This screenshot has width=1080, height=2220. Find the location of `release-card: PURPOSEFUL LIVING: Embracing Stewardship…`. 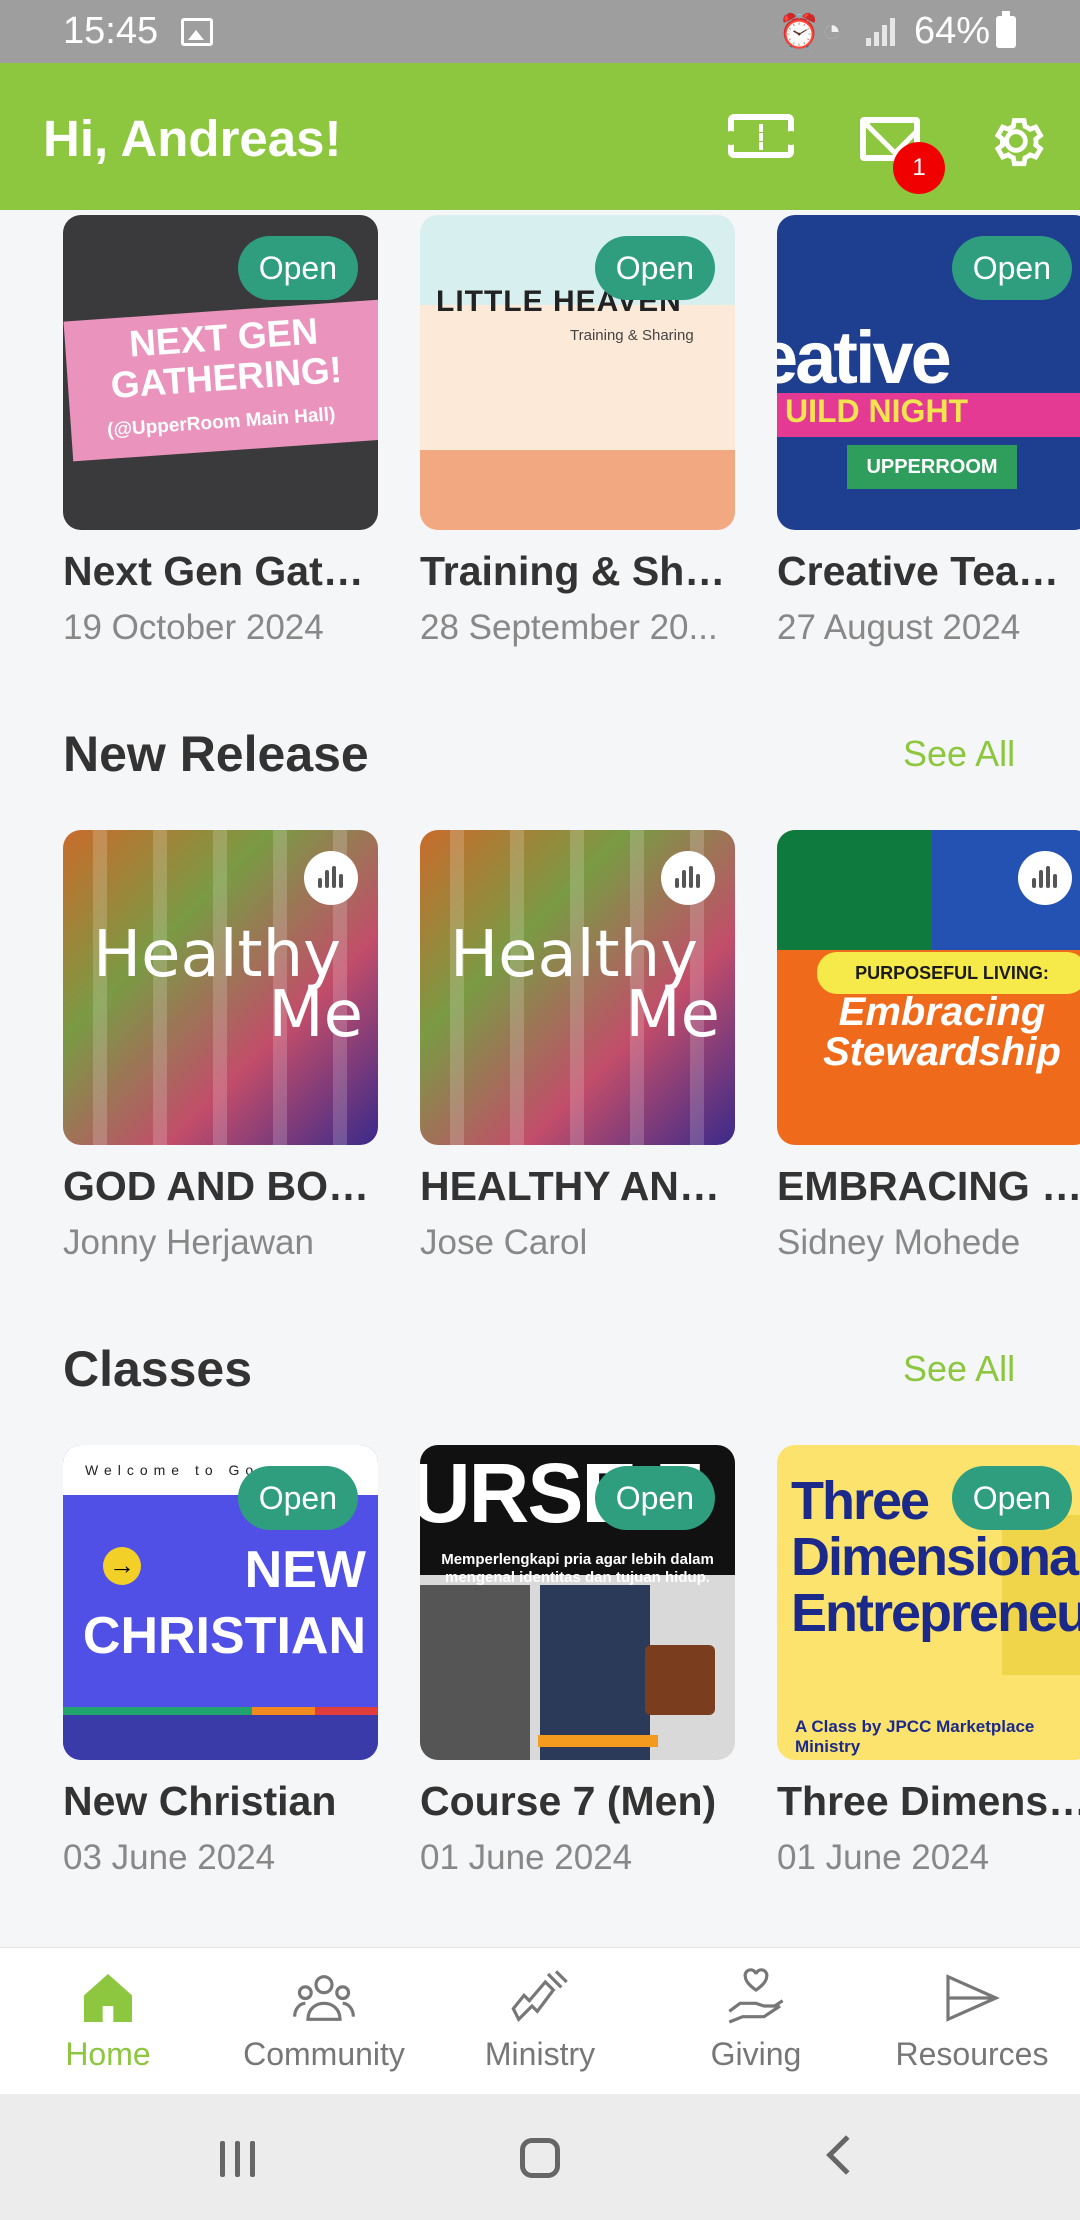

release-card: PURPOSEFUL LIVING: Embracing Stewardship… is located at coordinates (928, 1046).